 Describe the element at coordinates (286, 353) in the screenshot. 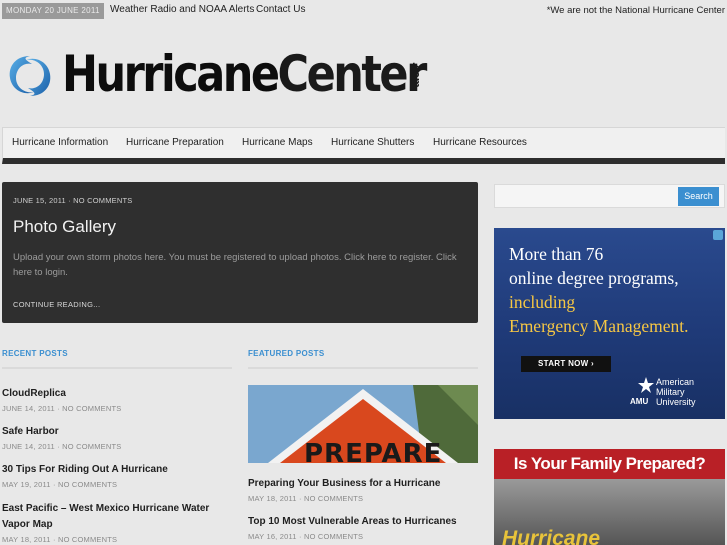

I see `featured-posts-heading: FEATURED POSTS` at that location.